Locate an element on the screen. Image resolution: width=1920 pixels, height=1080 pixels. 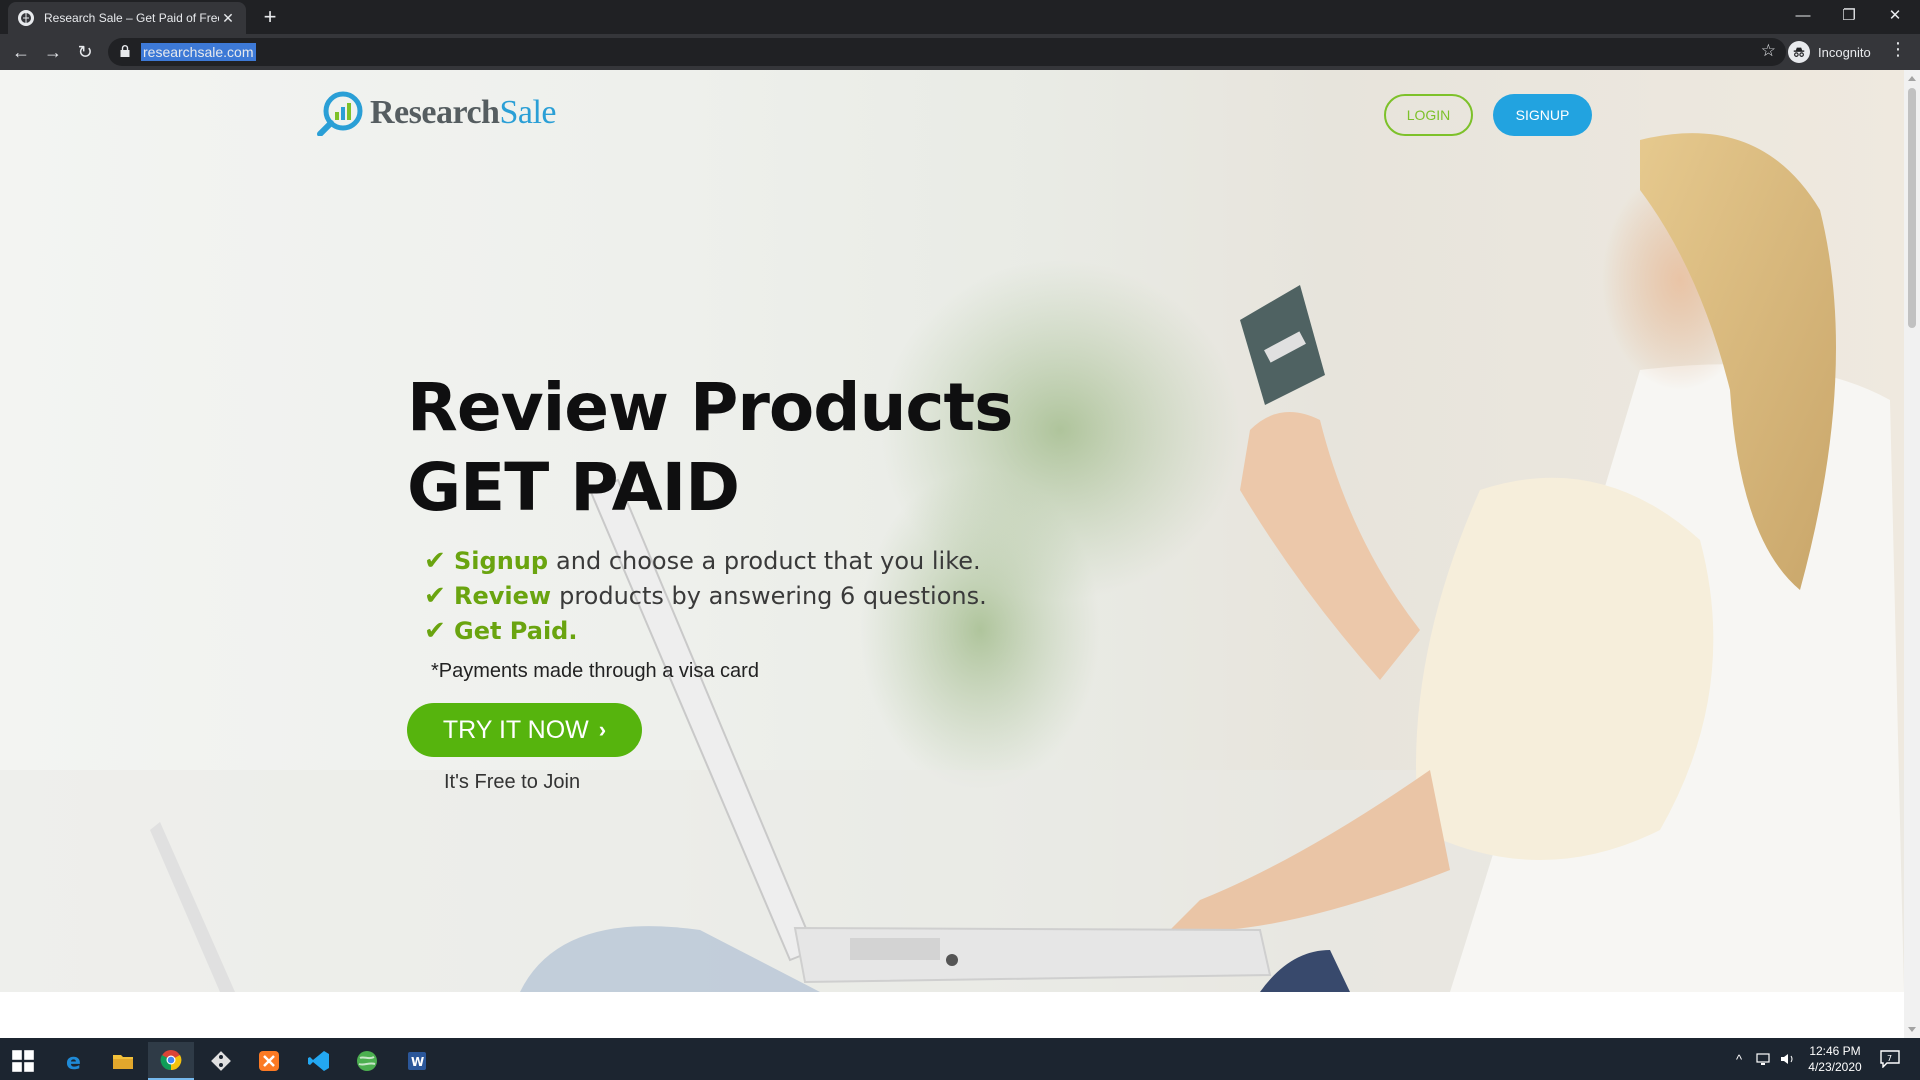
clock-date: 4/23/2020 is located at coordinates (1835, 1067).